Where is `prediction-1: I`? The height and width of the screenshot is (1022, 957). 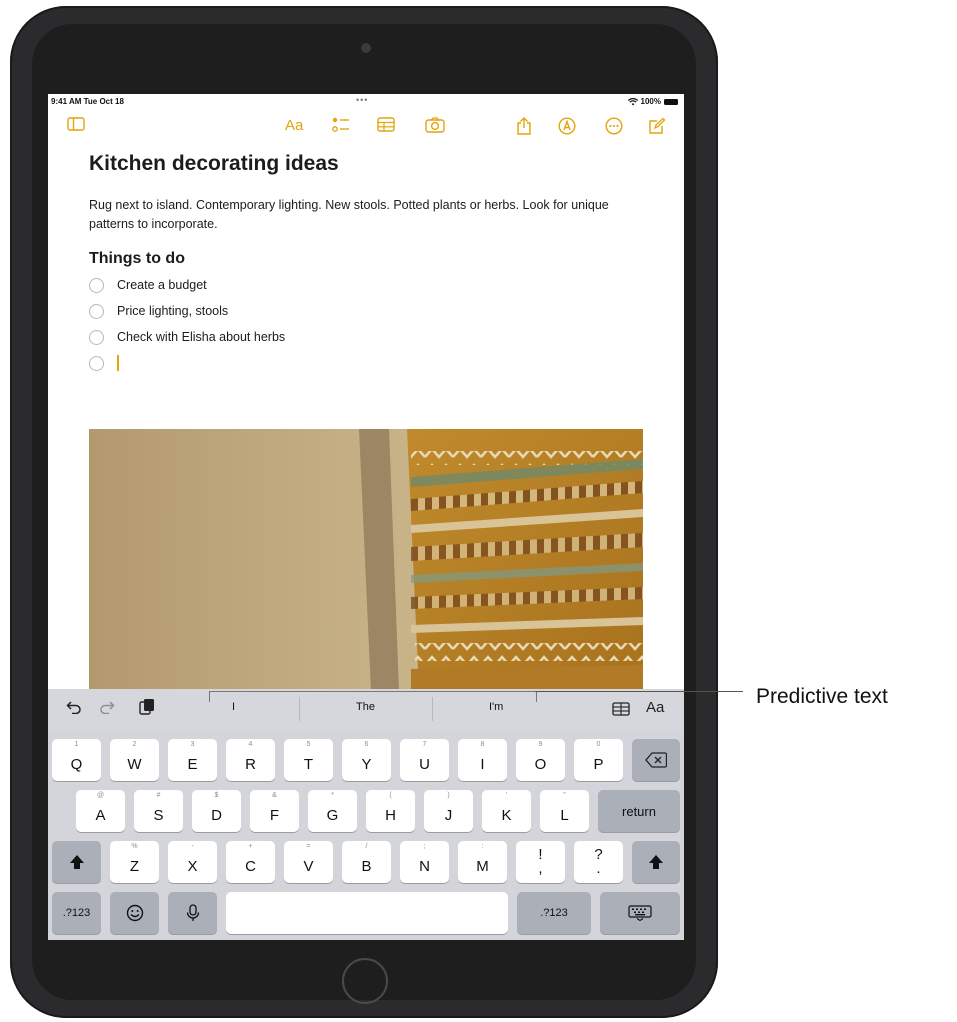
prediction-1: I is located at coordinates (233, 707).